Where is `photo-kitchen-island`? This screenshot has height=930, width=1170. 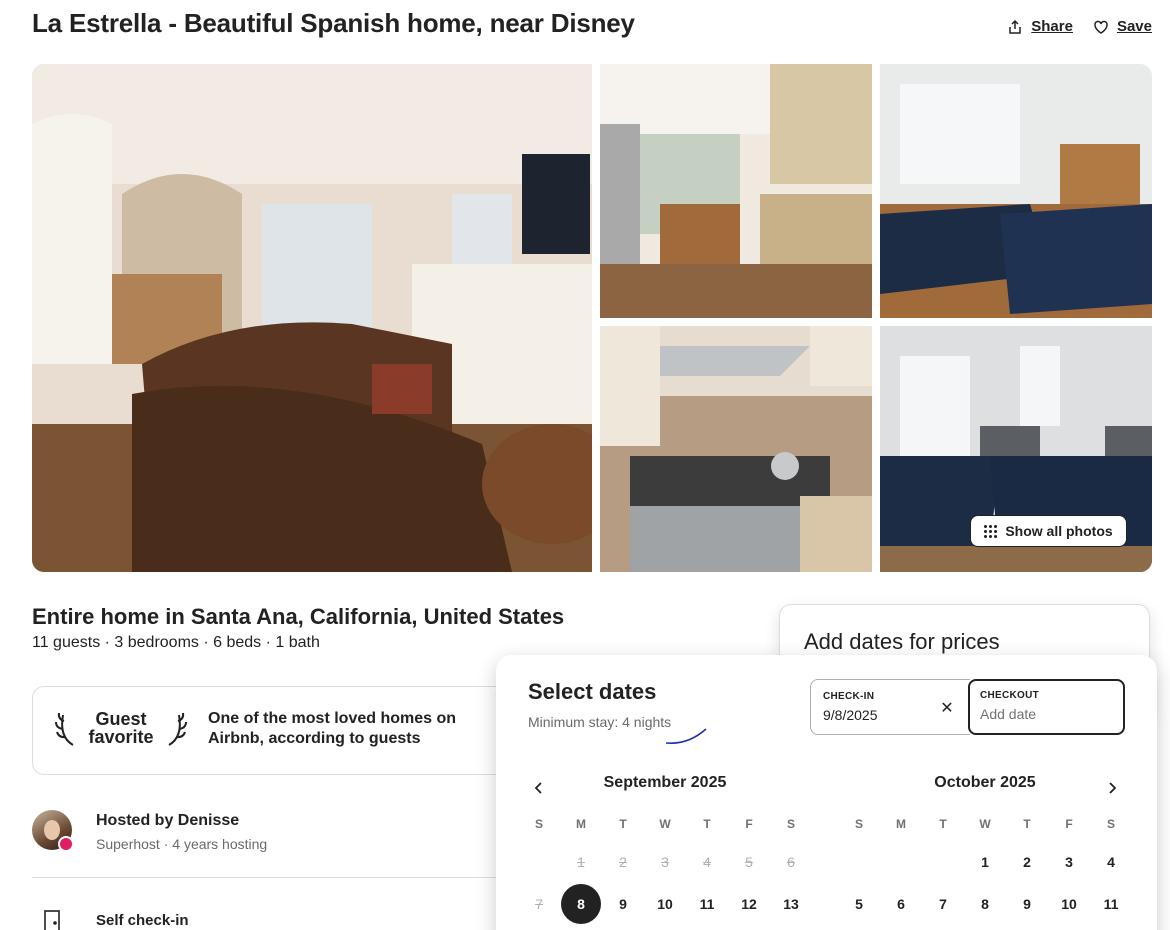
photo-kitchen-island is located at coordinates (736, 191).